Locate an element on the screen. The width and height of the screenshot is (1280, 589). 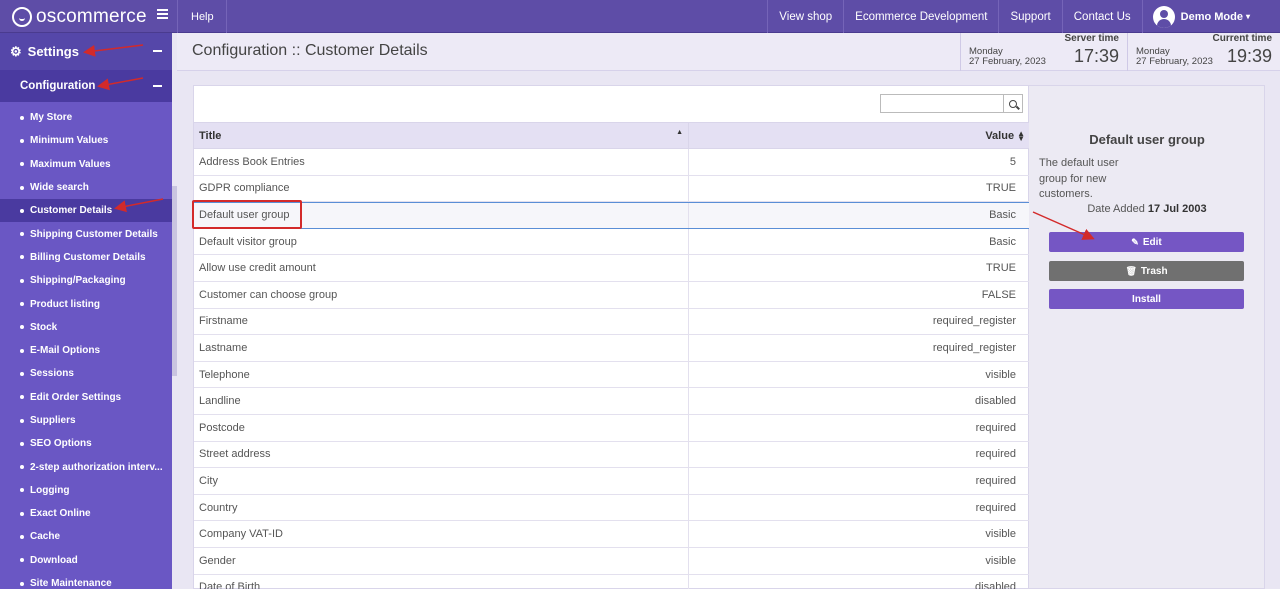
table-row: Customer can choose group FALSE is located at coordinates (612, 295).